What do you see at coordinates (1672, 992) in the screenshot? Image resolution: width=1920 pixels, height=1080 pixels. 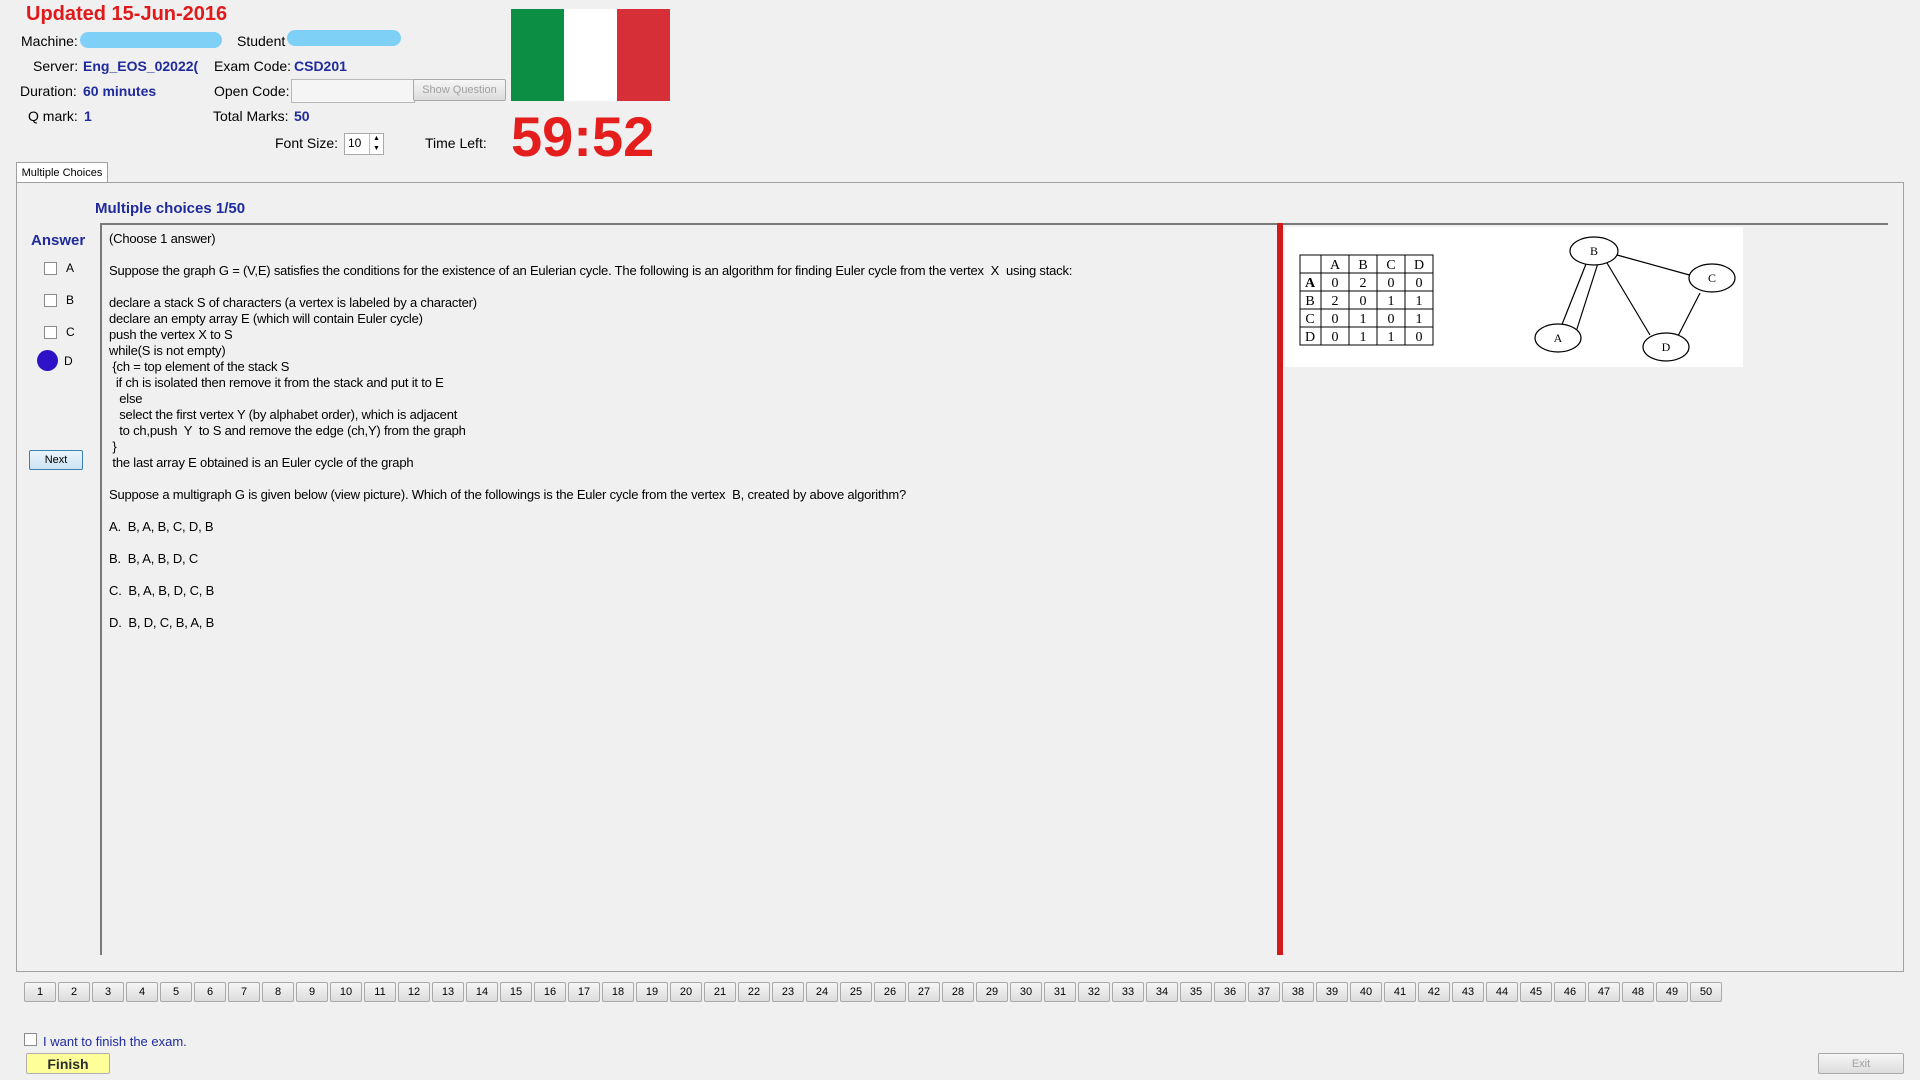 I see `question-nav-button: 49` at bounding box center [1672, 992].